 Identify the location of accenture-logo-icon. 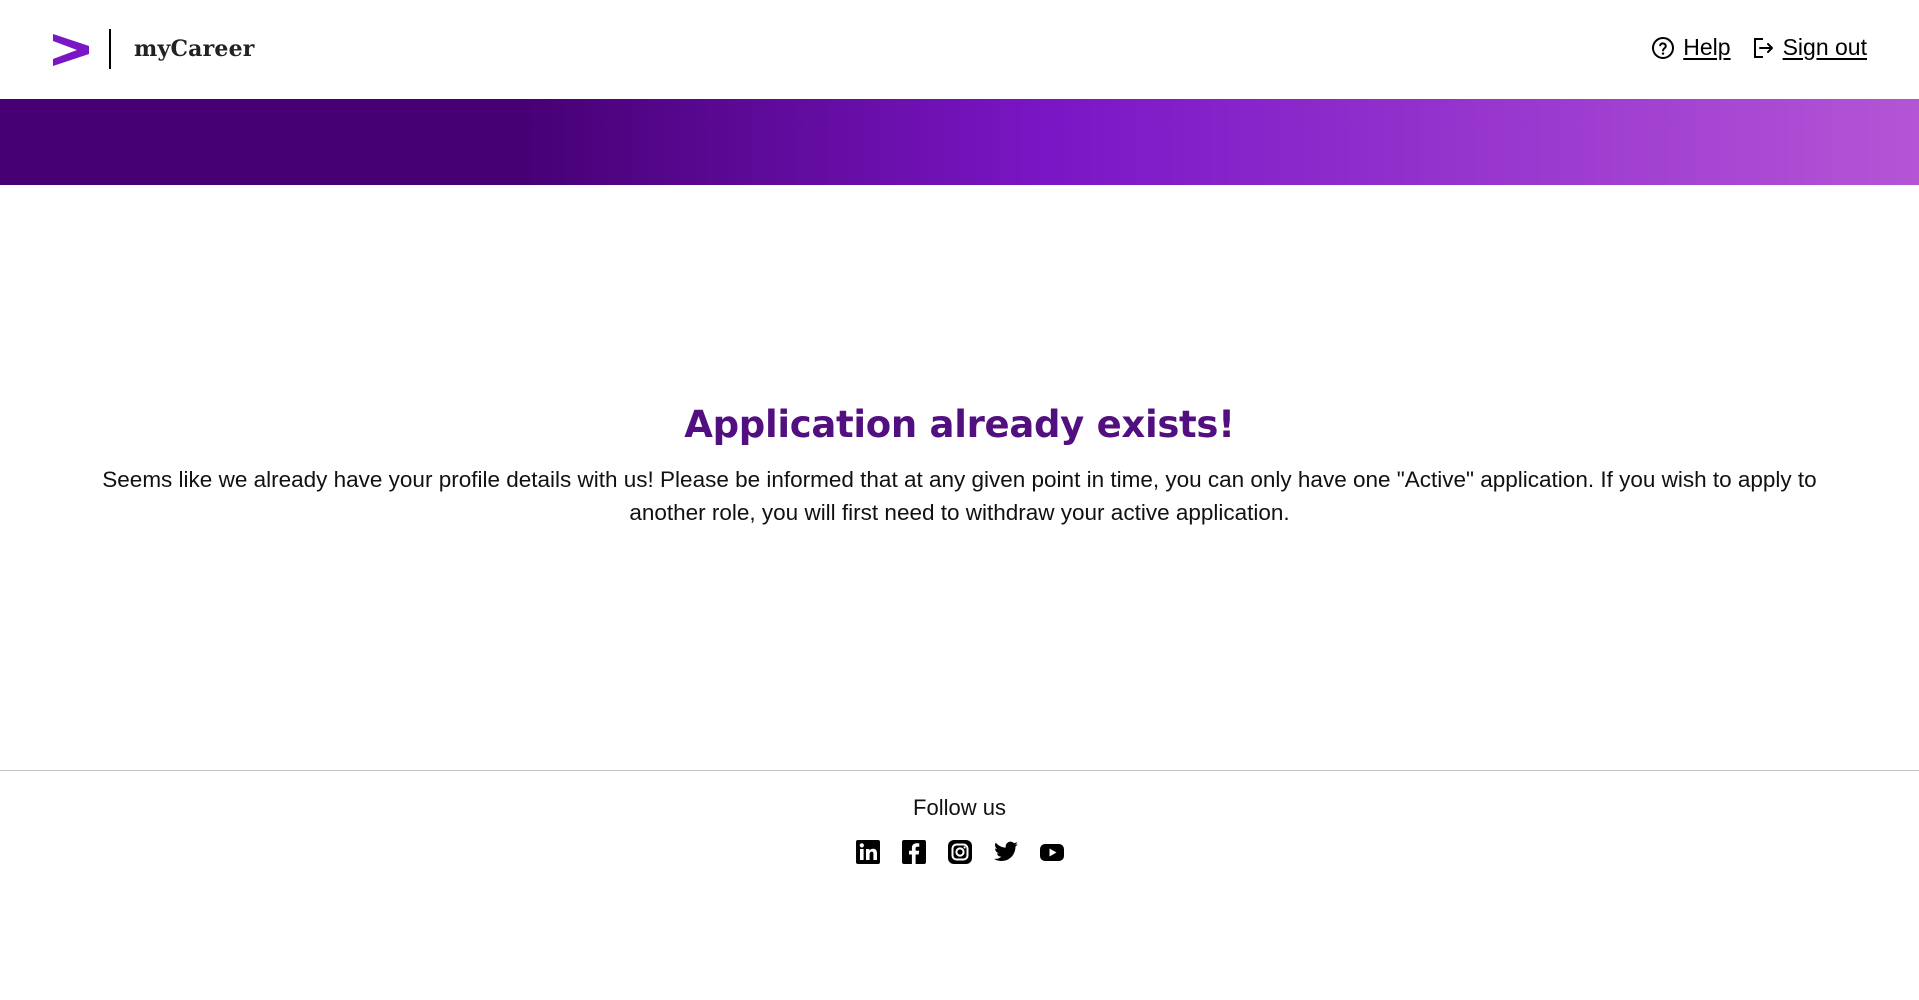
(71, 50).